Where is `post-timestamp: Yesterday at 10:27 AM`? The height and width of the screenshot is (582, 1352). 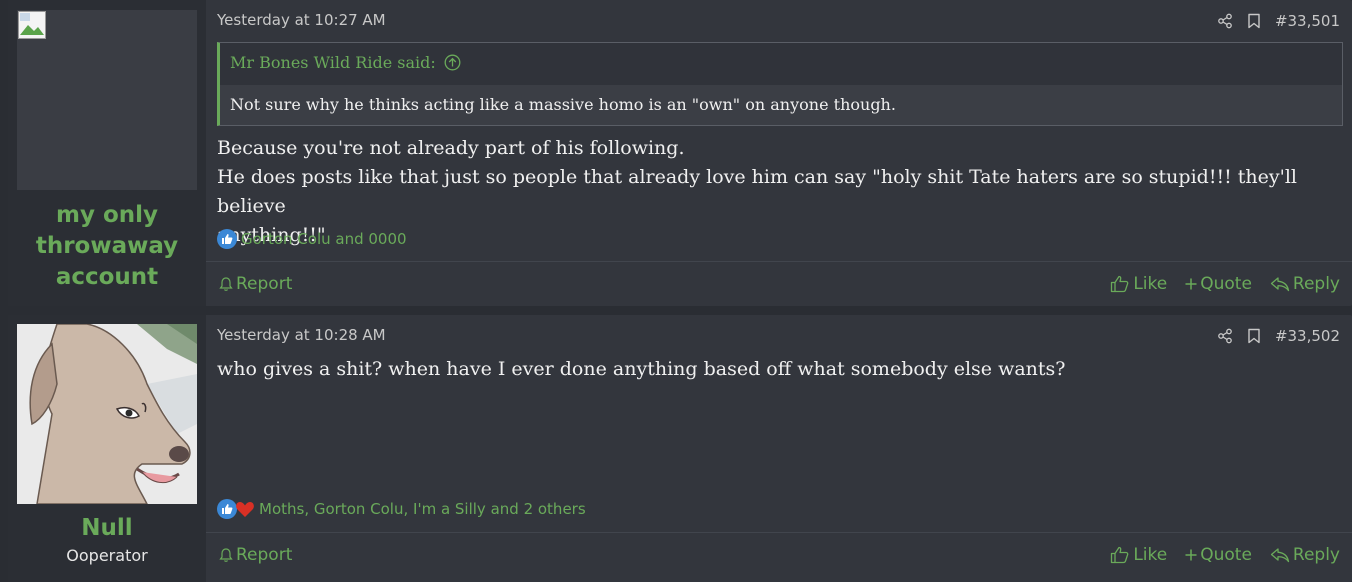 post-timestamp: Yesterday at 10:27 AM is located at coordinates (301, 20).